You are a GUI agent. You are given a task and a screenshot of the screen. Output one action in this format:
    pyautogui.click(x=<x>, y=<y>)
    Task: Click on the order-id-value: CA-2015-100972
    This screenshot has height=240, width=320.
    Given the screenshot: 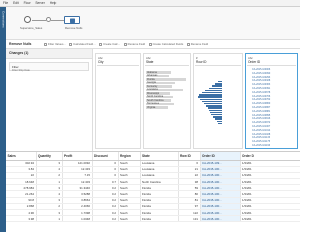 What is the action you would take?
    pyautogui.click(x=261, y=122)
    